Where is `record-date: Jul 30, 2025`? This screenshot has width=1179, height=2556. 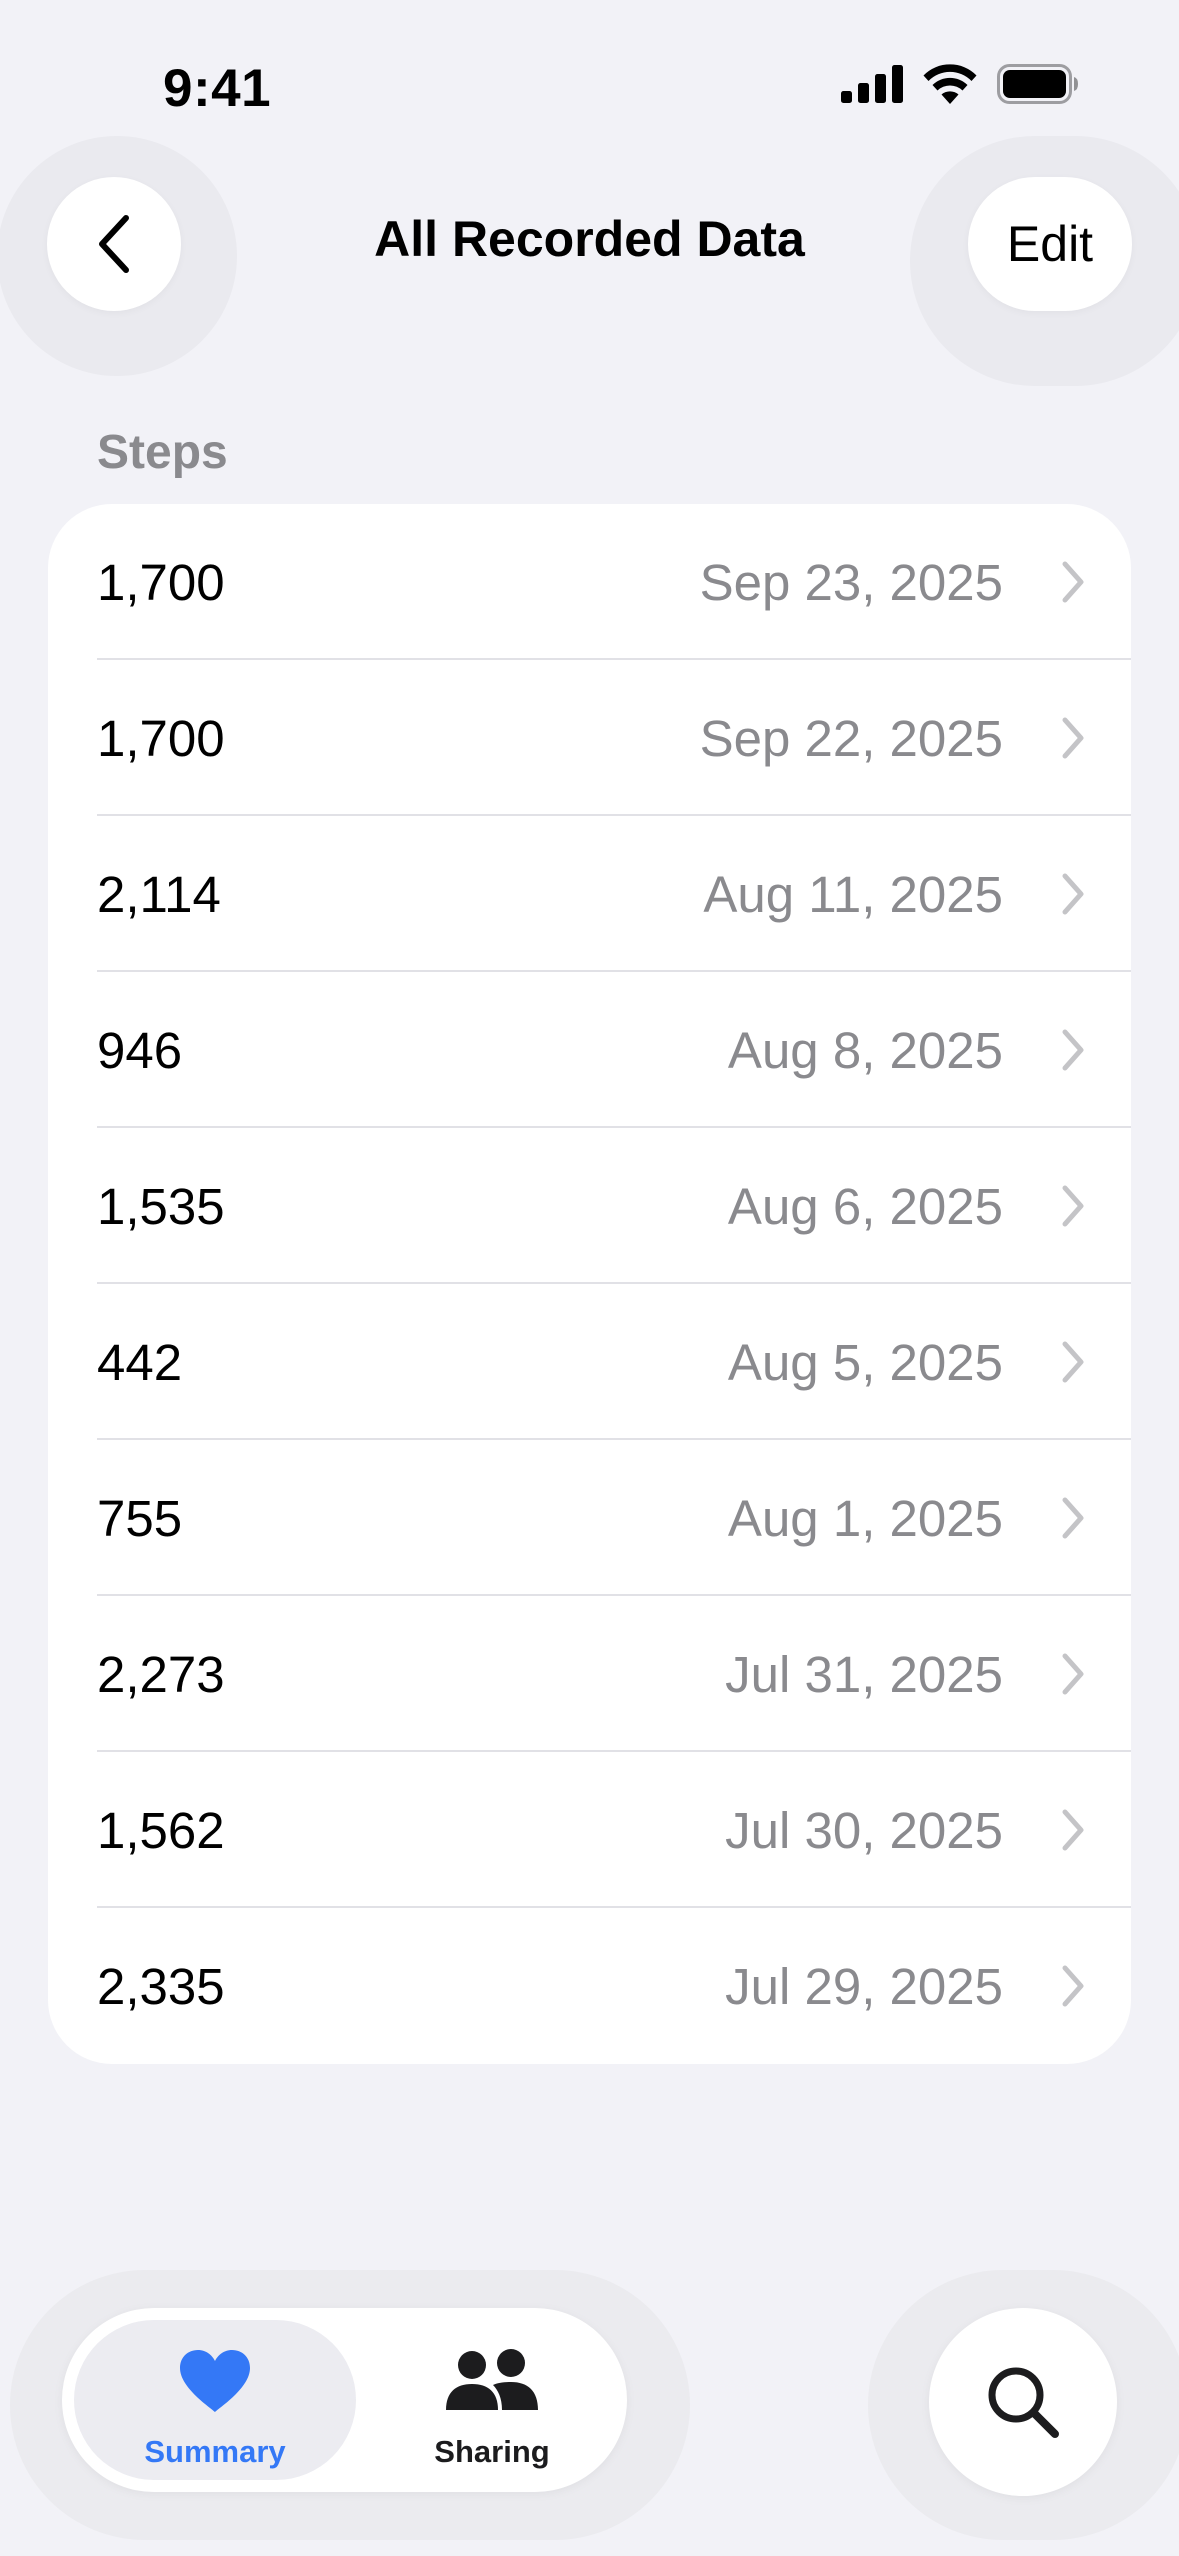
record-date: Jul 30, 2025 is located at coordinates (864, 1830).